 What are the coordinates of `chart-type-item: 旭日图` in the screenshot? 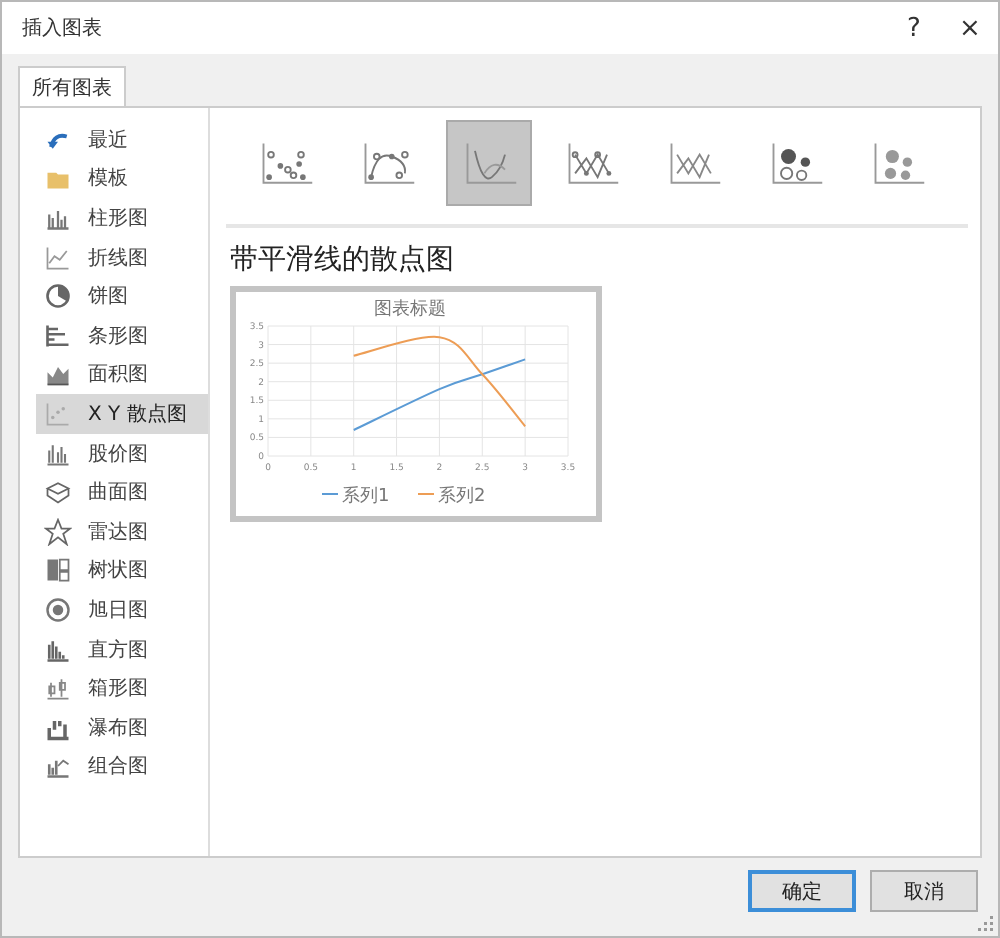 It's located at (122, 610).